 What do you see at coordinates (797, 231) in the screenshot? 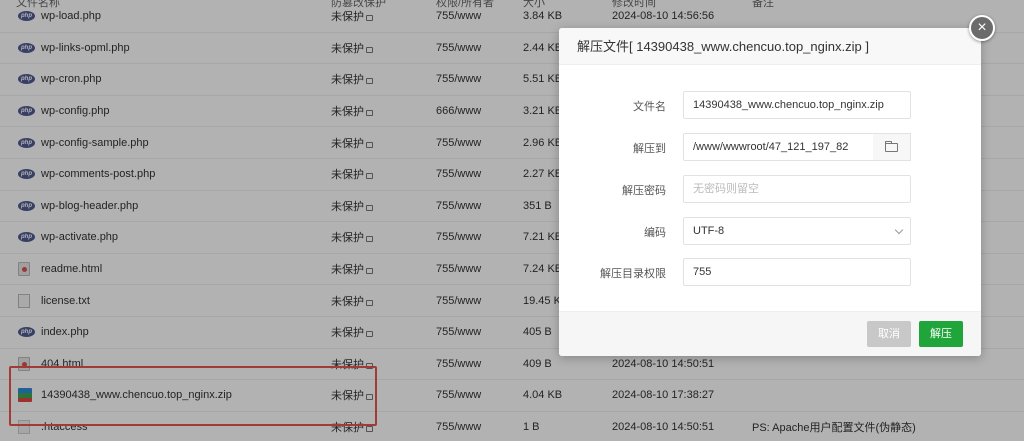
I see `encoding-select: UTF-8` at bounding box center [797, 231].